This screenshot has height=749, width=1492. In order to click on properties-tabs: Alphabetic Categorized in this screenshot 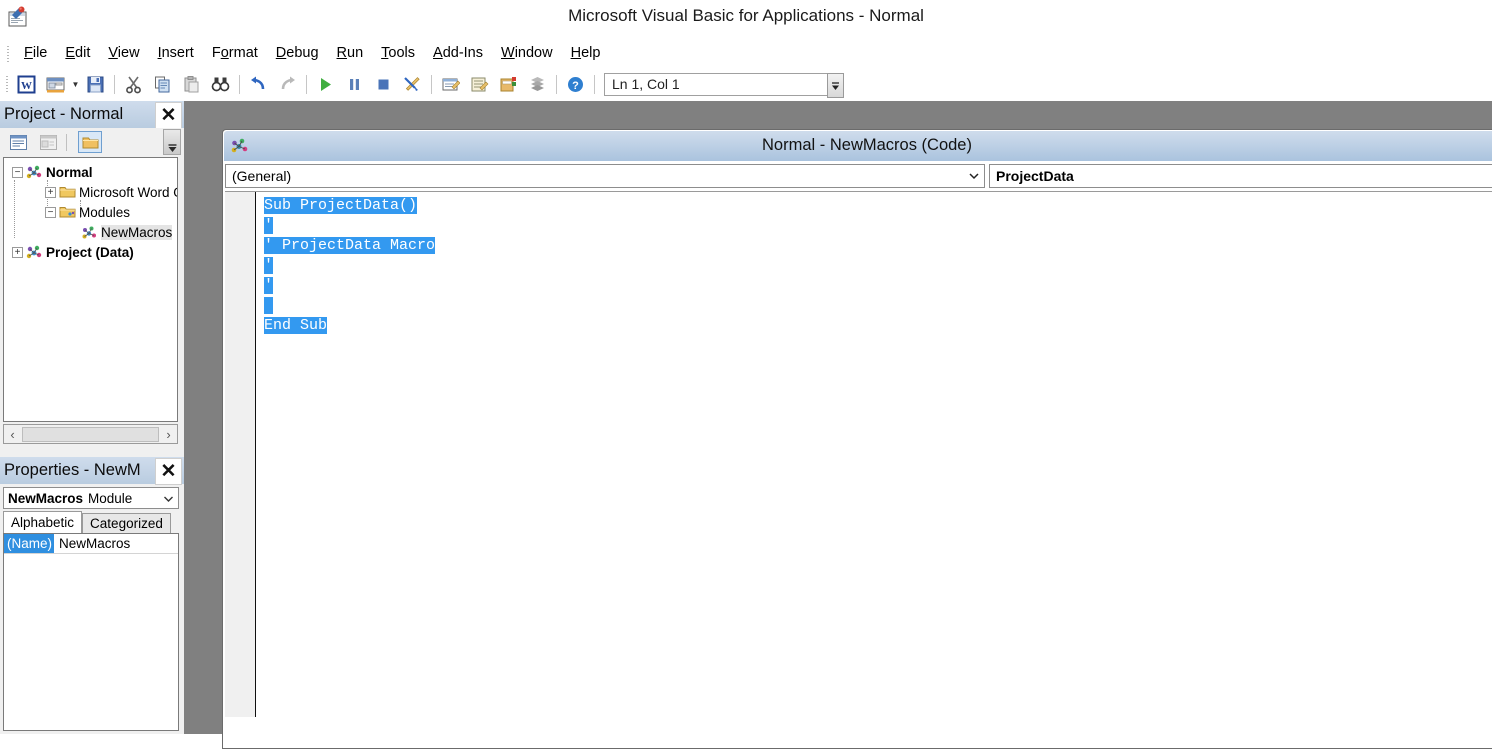, I will do `click(91, 522)`.